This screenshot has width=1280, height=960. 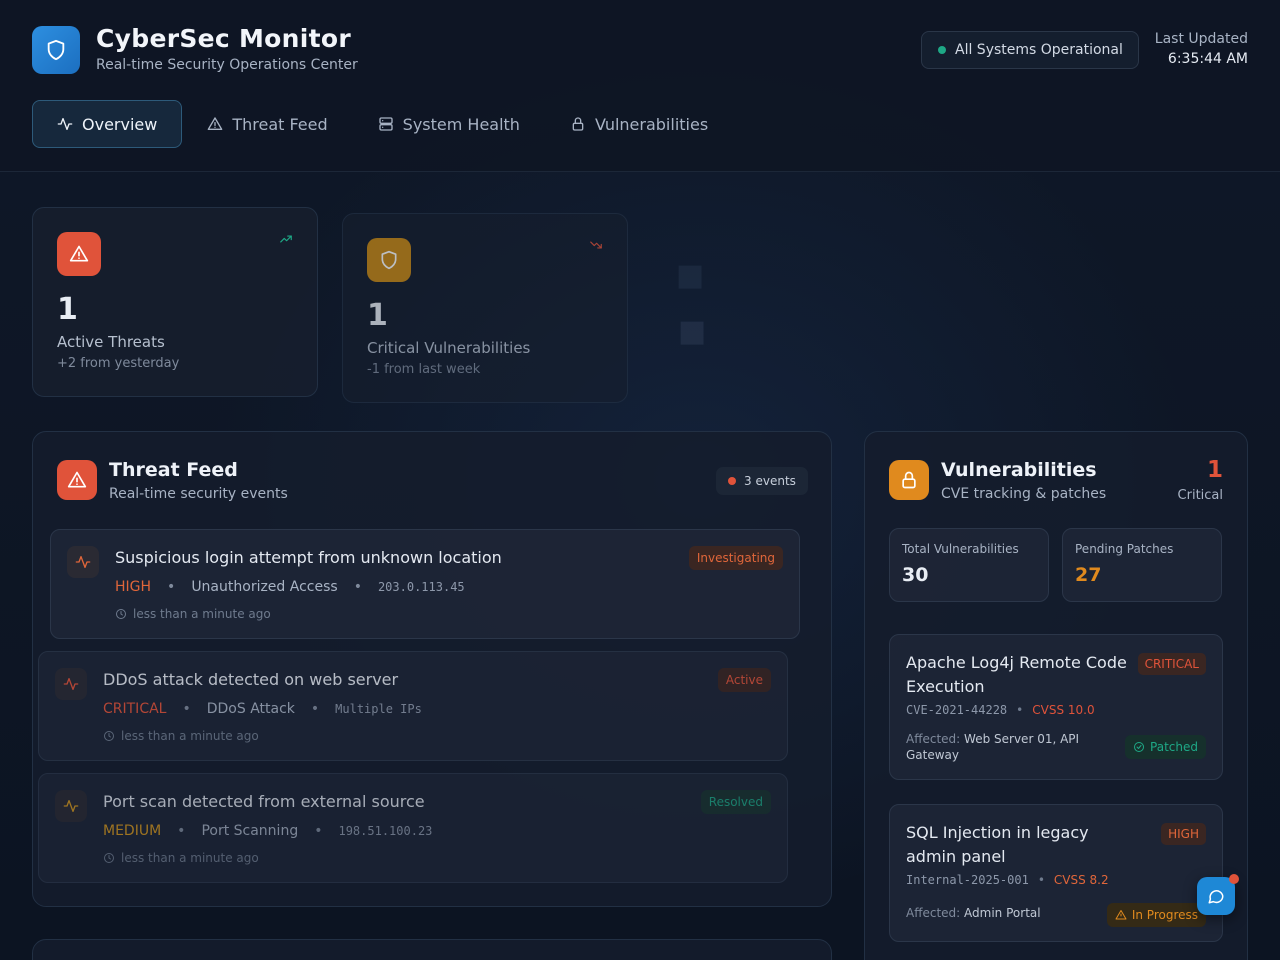 I want to click on pending-patches-card: Pending Patches 27, so click(x=1142, y=565).